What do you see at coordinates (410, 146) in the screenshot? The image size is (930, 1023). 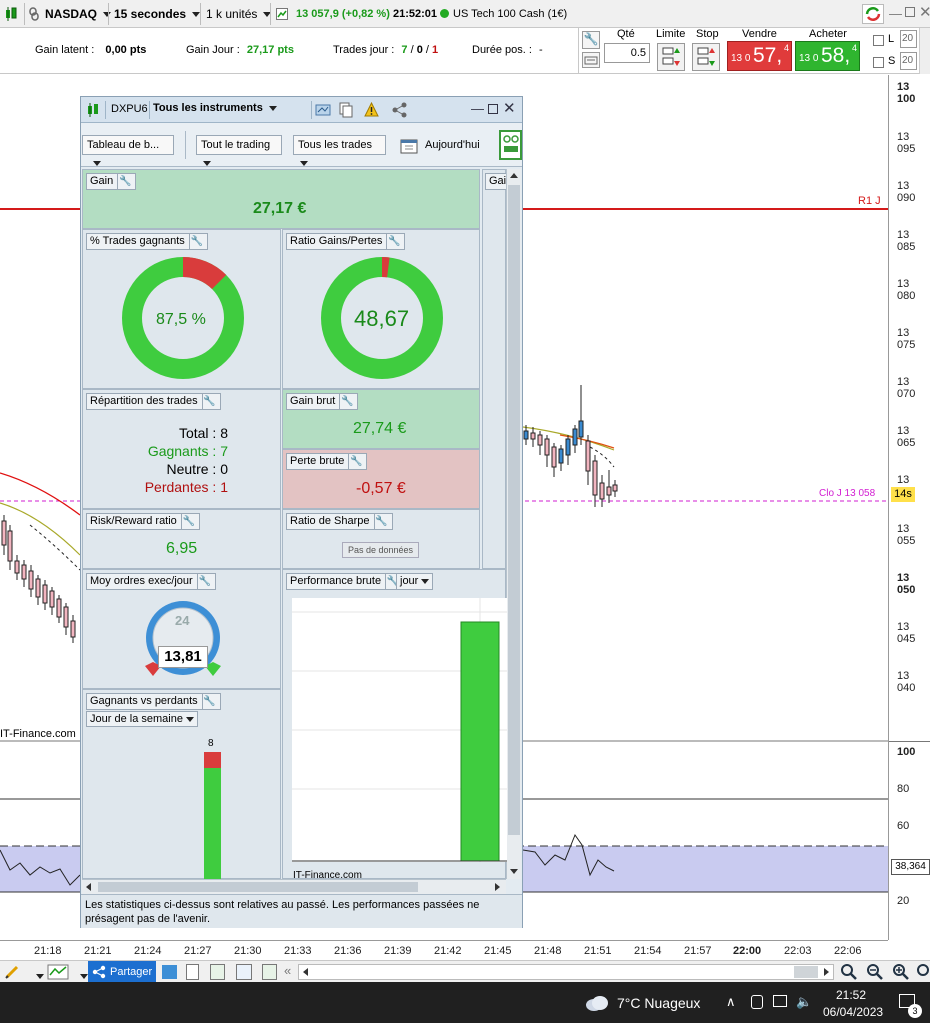 I see `calendar-icon` at bounding box center [410, 146].